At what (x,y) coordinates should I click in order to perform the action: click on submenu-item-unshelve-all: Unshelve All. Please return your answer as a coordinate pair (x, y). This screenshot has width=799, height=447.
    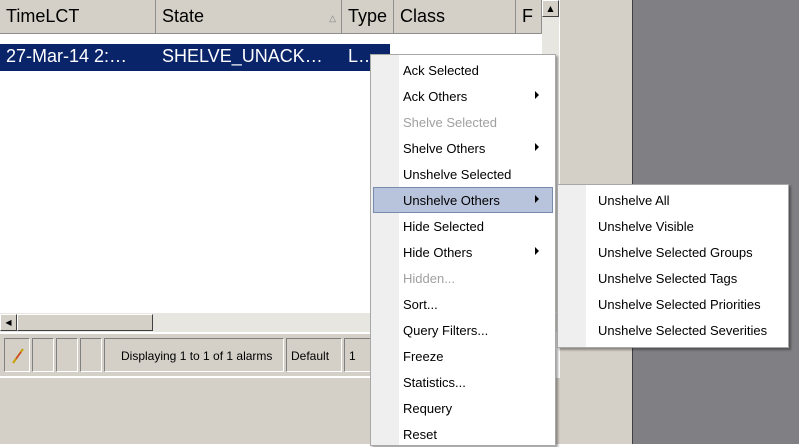
    Looking at the image, I should click on (673, 200).